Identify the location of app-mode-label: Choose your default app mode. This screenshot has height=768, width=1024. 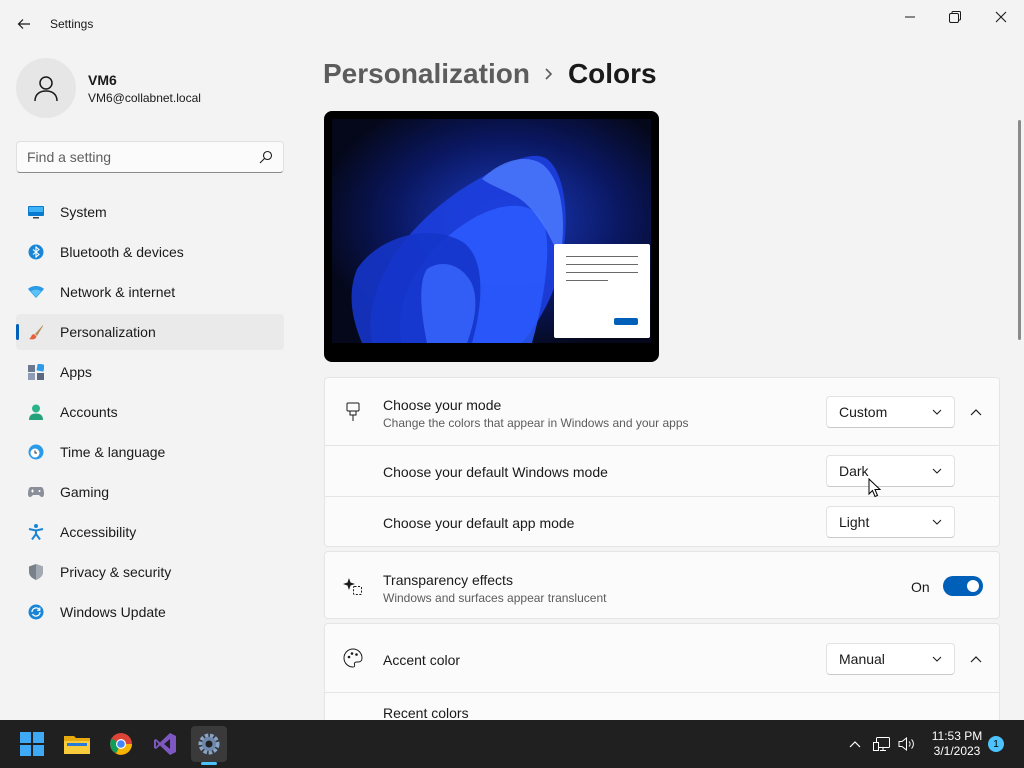
(479, 523).